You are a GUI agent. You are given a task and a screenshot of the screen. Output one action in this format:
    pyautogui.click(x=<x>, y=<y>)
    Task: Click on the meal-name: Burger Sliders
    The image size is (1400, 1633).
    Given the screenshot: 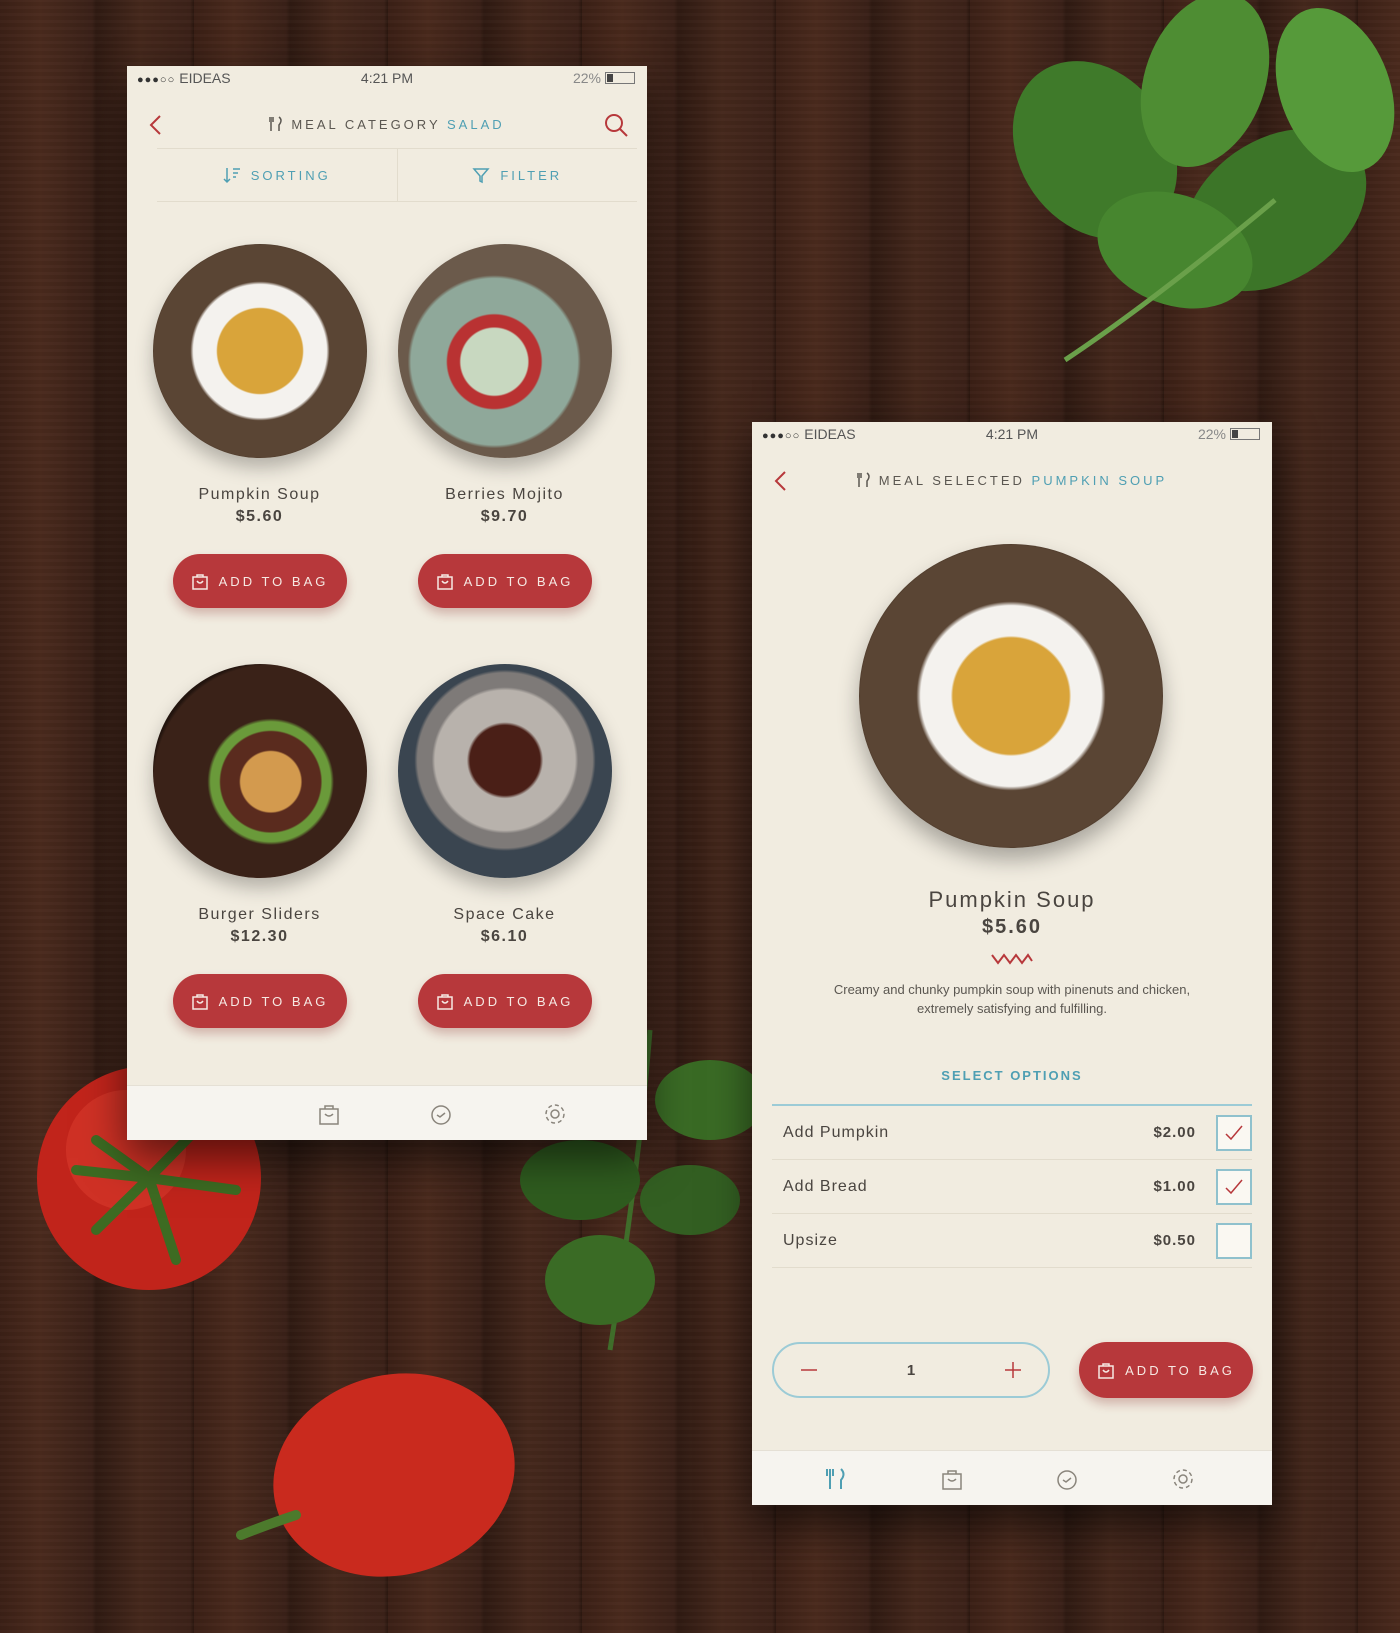 What is the action you would take?
    pyautogui.click(x=259, y=914)
    